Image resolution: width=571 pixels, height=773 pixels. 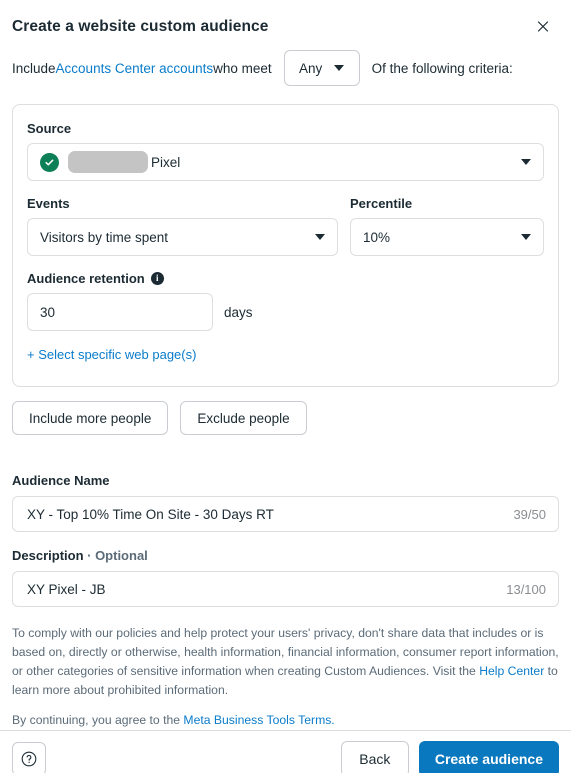 I want to click on match-type-dropdown: Any, so click(x=321, y=68).